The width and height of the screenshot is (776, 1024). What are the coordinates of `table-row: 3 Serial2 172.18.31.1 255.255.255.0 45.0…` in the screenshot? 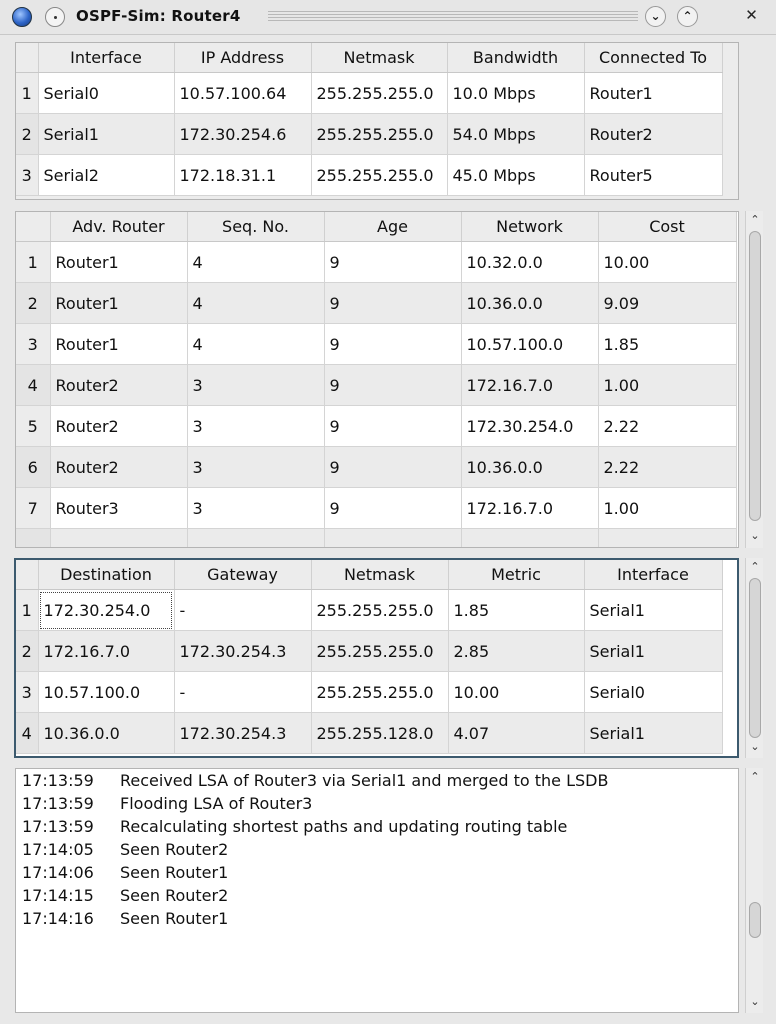 It's located at (369, 175).